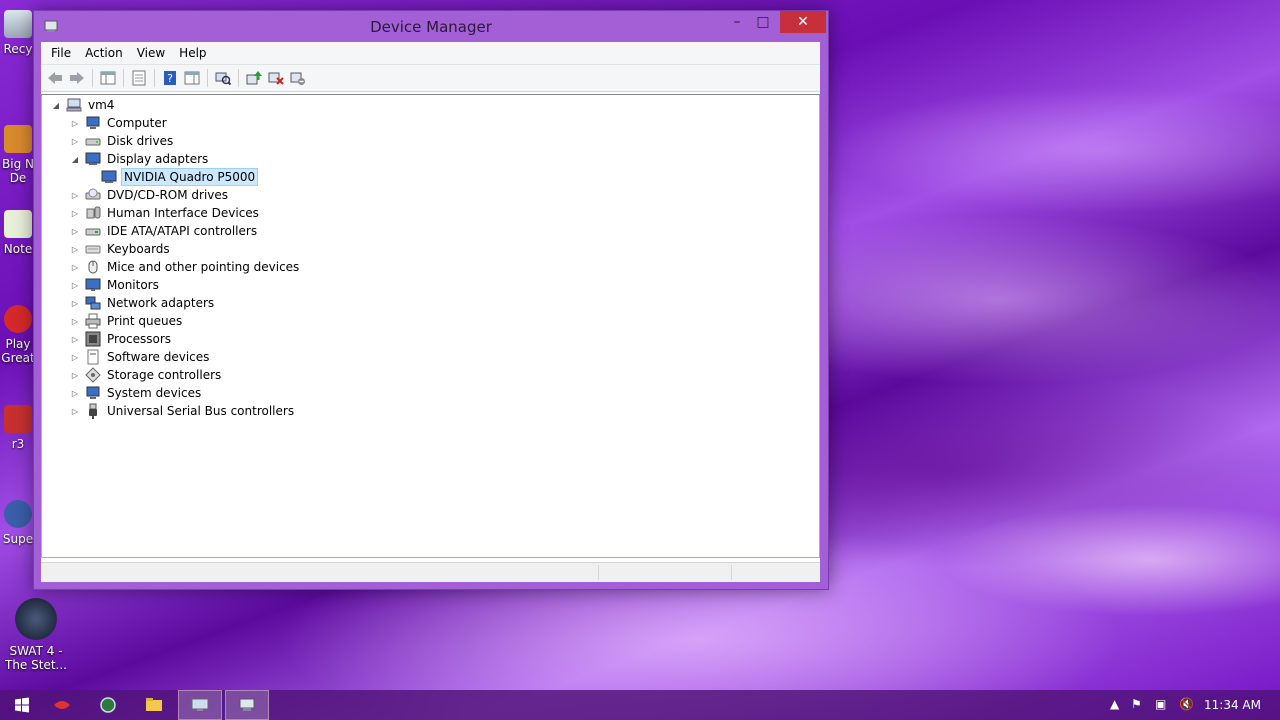  What do you see at coordinates (192, 78) in the screenshot?
I see `action-pane-button` at bounding box center [192, 78].